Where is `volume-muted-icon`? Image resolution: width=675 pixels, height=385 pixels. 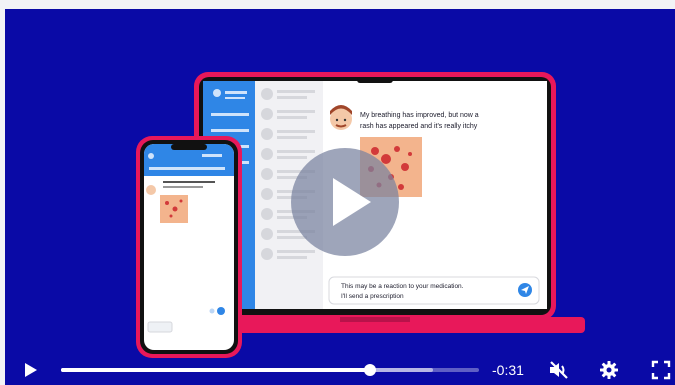
volume-muted-icon is located at coordinates (559, 370).